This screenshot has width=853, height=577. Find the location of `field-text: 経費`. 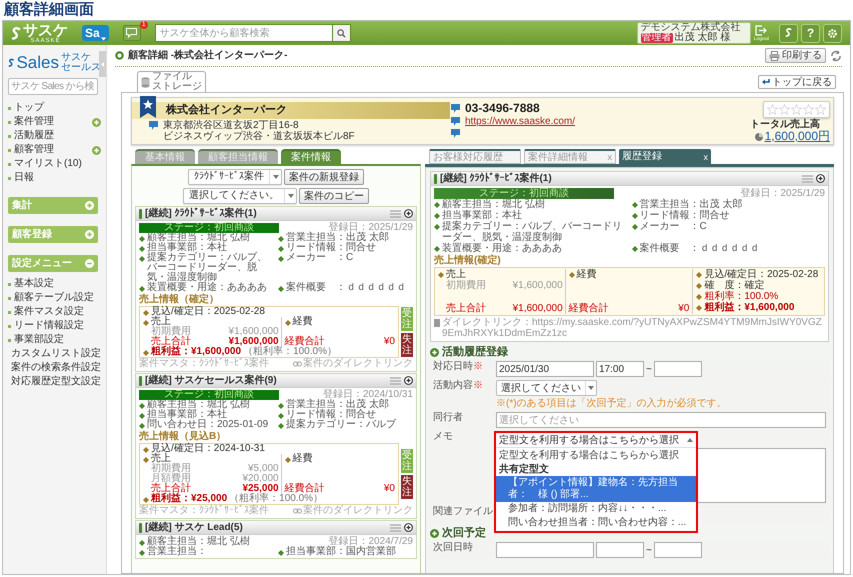

field-text: 経費 is located at coordinates (302, 459).